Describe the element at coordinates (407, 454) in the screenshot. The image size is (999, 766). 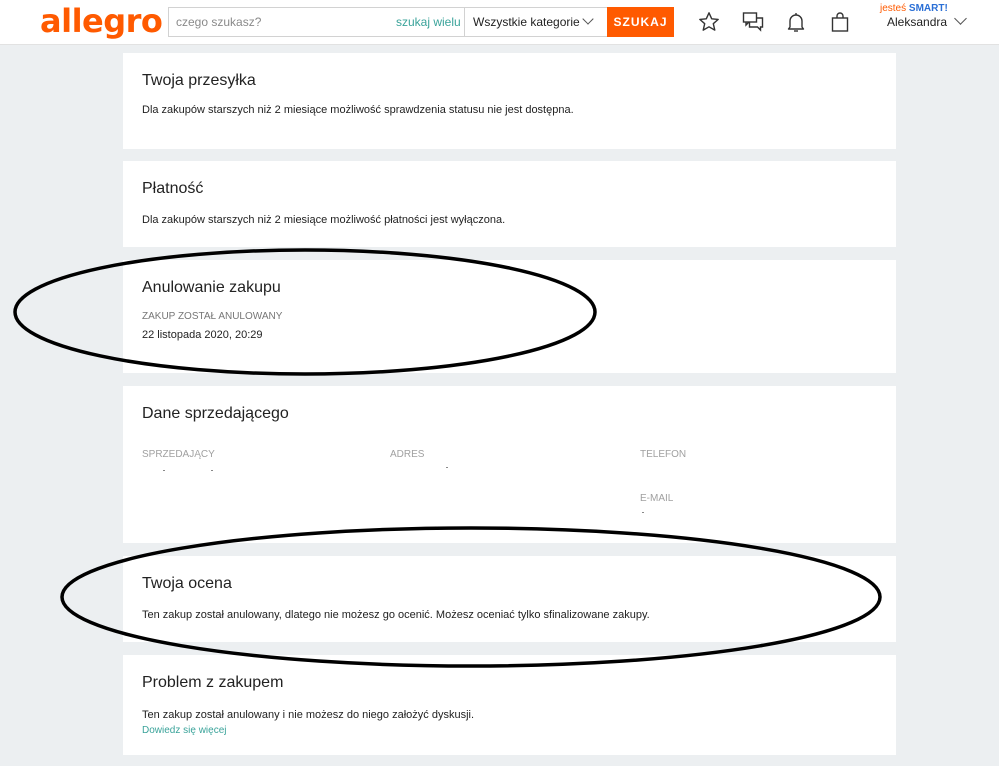
I see `address-label: ADRES` at that location.